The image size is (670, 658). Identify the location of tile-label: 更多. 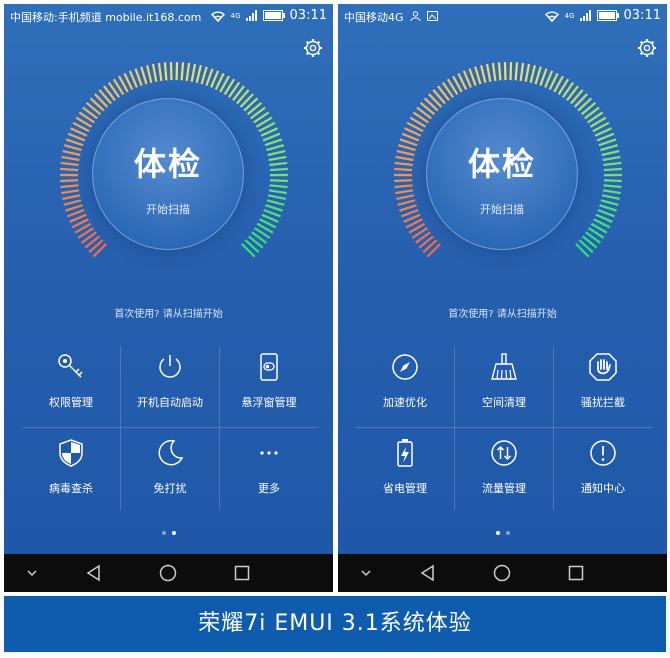
(269, 488).